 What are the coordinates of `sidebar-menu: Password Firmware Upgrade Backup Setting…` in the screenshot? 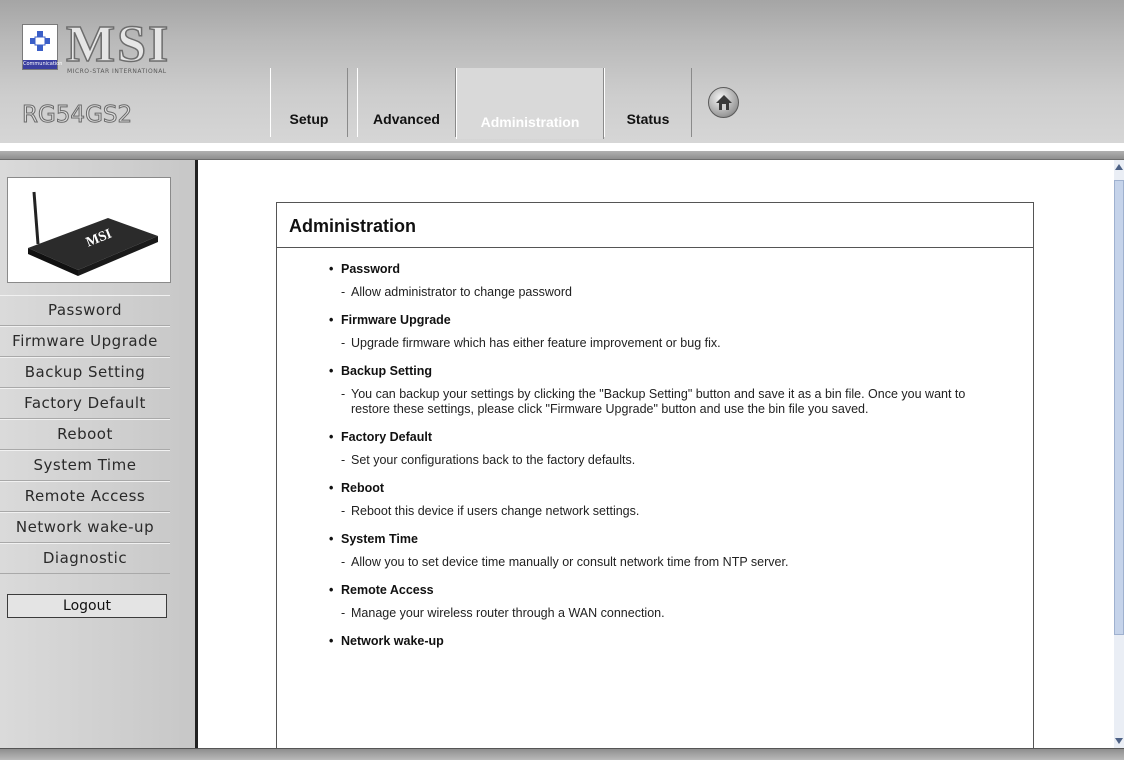 It's located at (85, 434).